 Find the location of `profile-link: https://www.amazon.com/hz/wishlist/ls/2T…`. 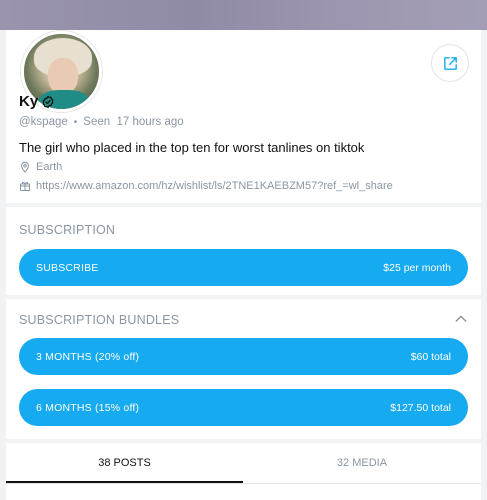

profile-link: https://www.amazon.com/hz/wishlist/ls/2T… is located at coordinates (214, 186).